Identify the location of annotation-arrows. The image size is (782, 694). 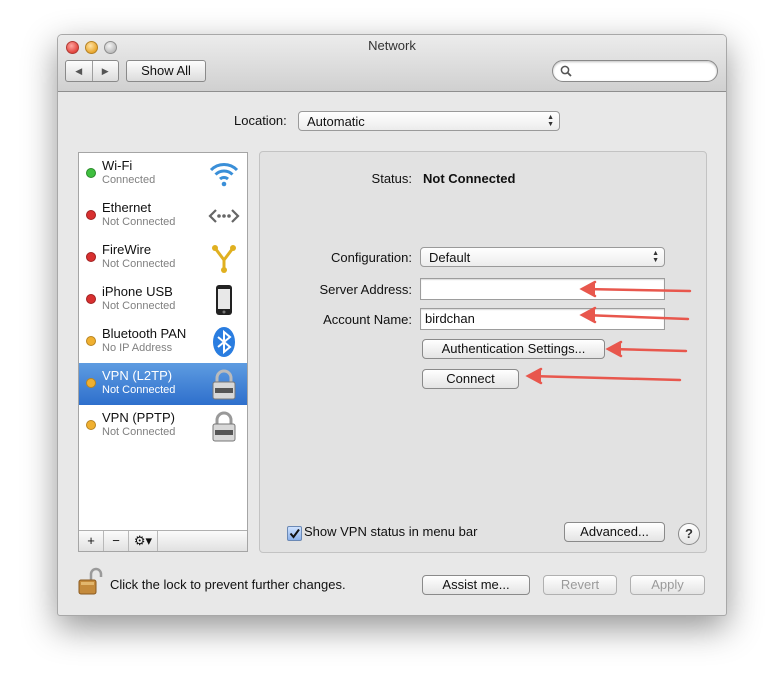
(608, 332).